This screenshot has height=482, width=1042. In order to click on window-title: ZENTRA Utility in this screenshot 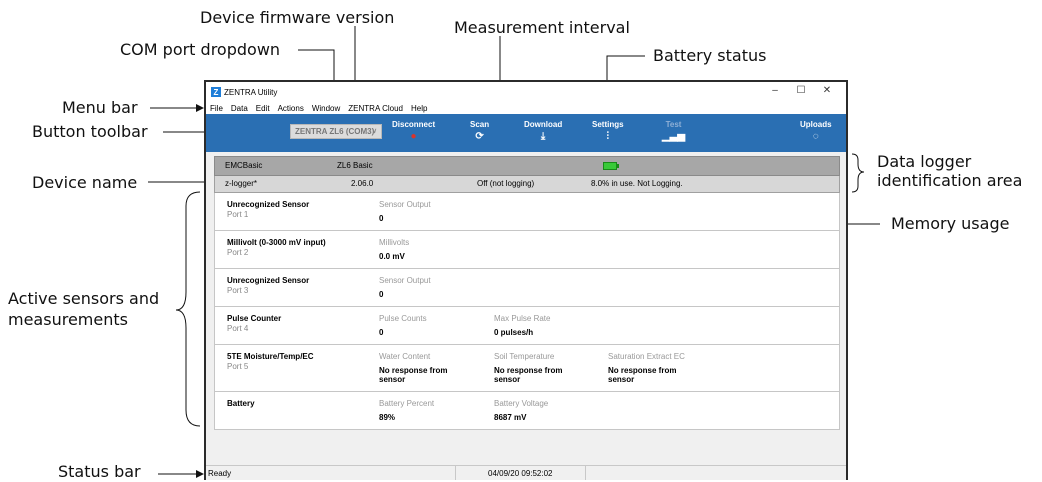, I will do `click(251, 92)`.